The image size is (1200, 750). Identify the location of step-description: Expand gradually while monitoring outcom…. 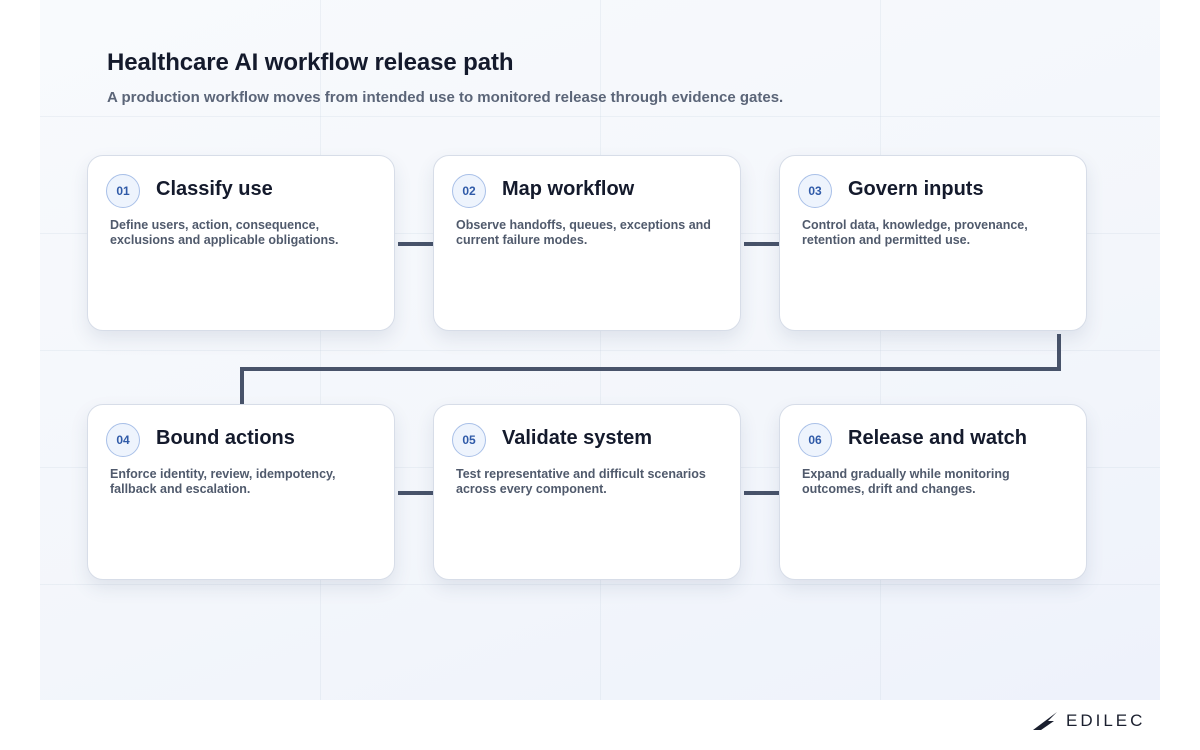
(906, 481).